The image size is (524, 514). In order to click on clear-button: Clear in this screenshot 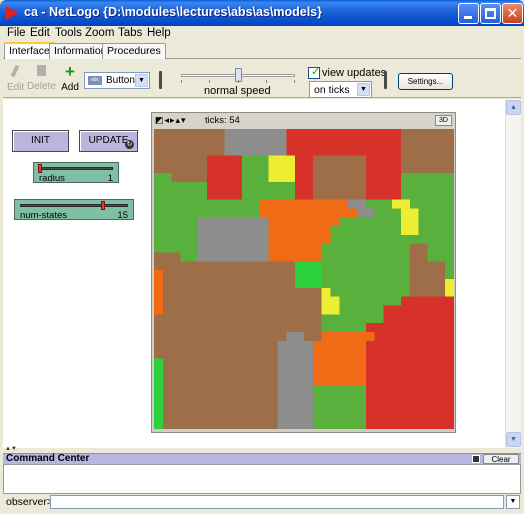, I will do `click(501, 459)`.